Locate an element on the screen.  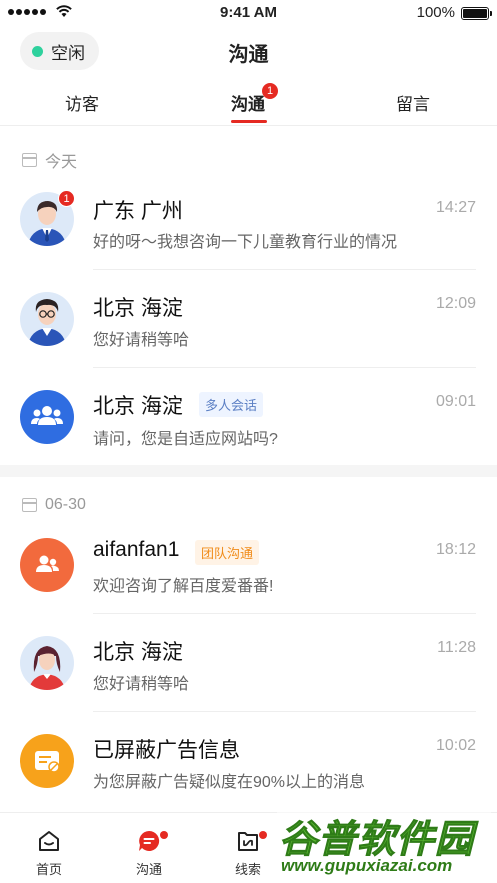
list-item: aifanfan1 团队沟通 18:12 欢迎咨询了解百度爱番番! is located at coordinates (248, 565).